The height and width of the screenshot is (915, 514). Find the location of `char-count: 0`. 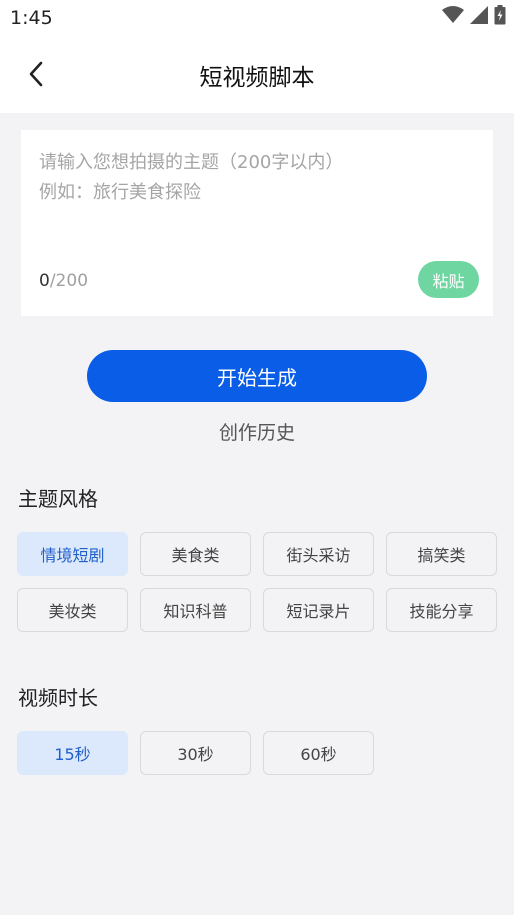

char-count: 0 is located at coordinates (44, 281).